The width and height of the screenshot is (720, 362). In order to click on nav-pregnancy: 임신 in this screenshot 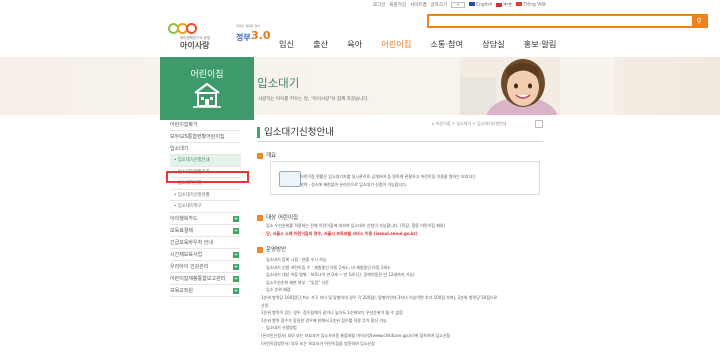, I will do `click(286, 44)`.